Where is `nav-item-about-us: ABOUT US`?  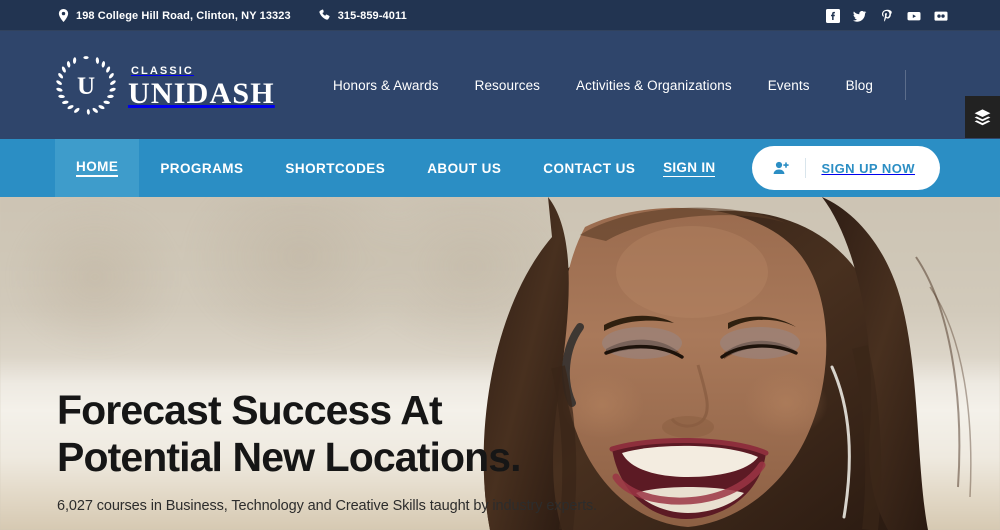
nav-item-about-us: ABOUT US is located at coordinates (464, 168).